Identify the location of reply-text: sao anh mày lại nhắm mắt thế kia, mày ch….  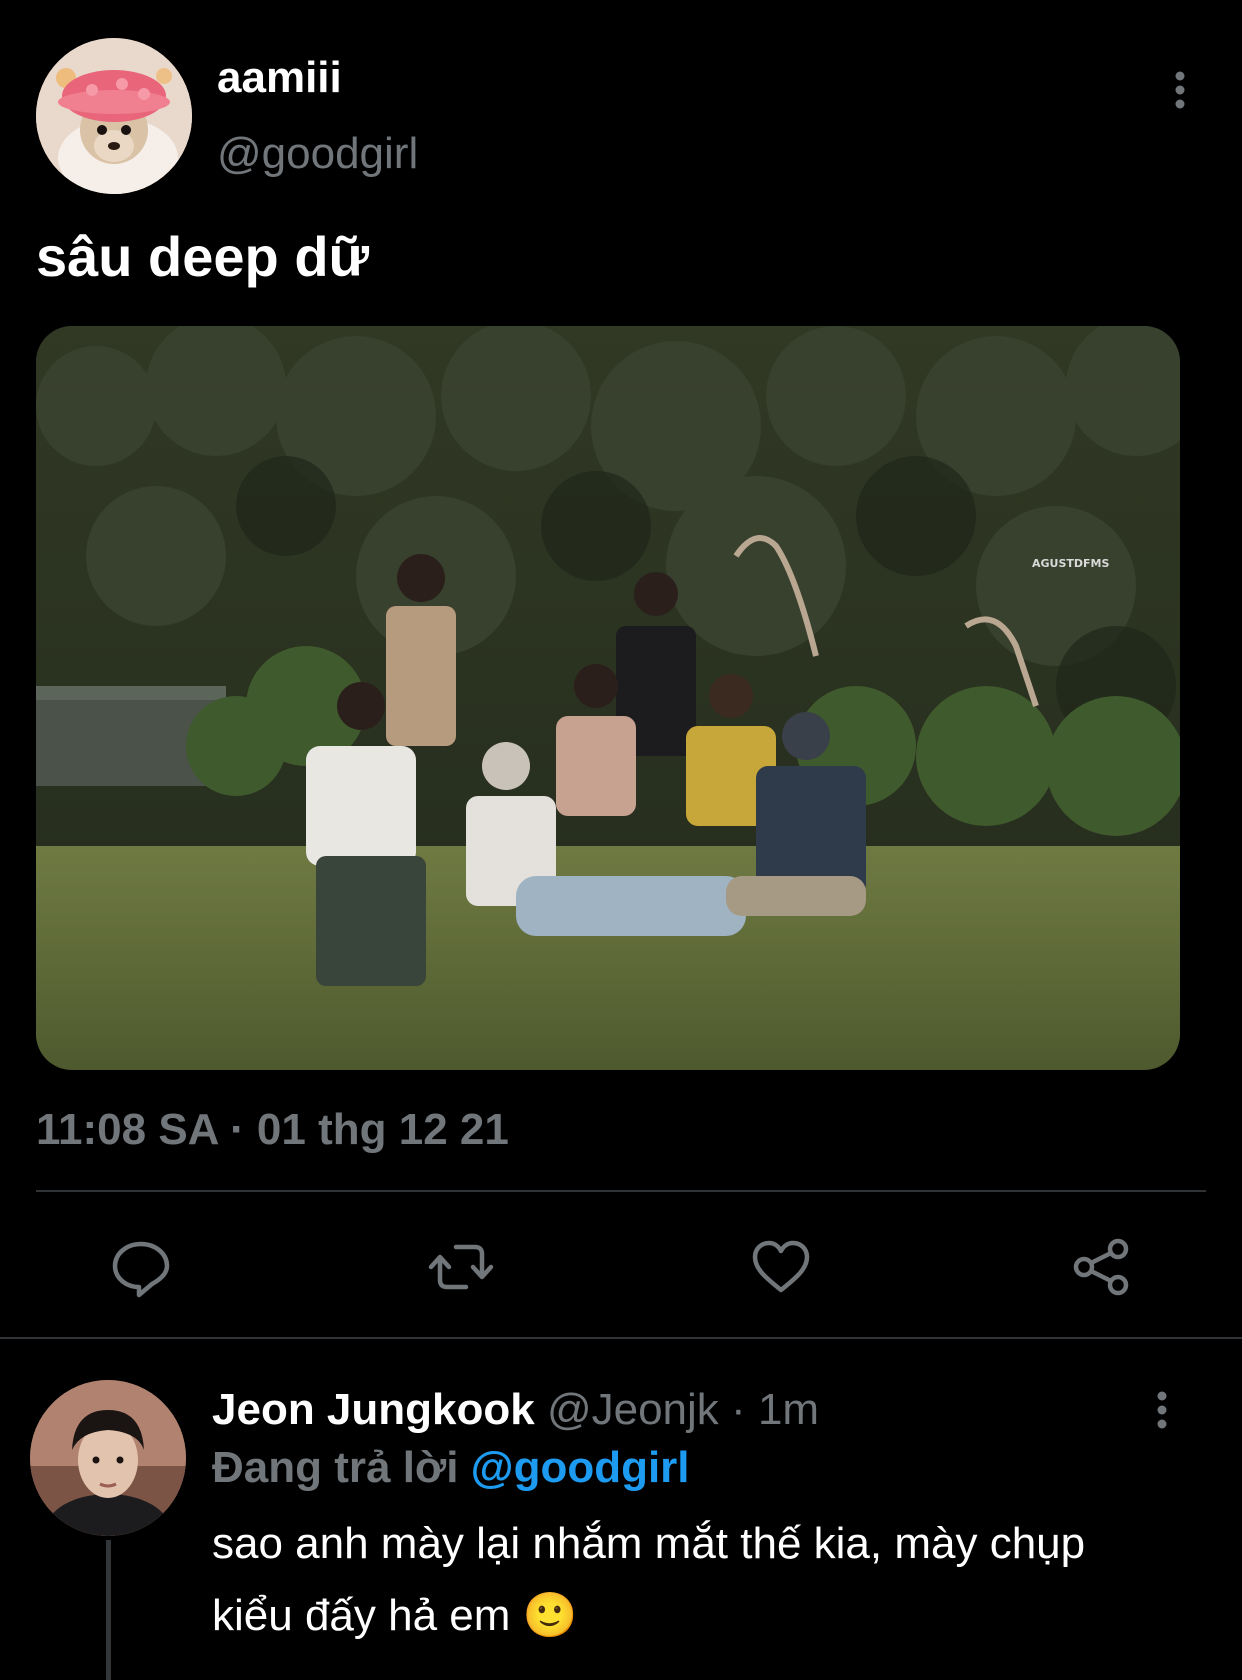
(649, 1579).